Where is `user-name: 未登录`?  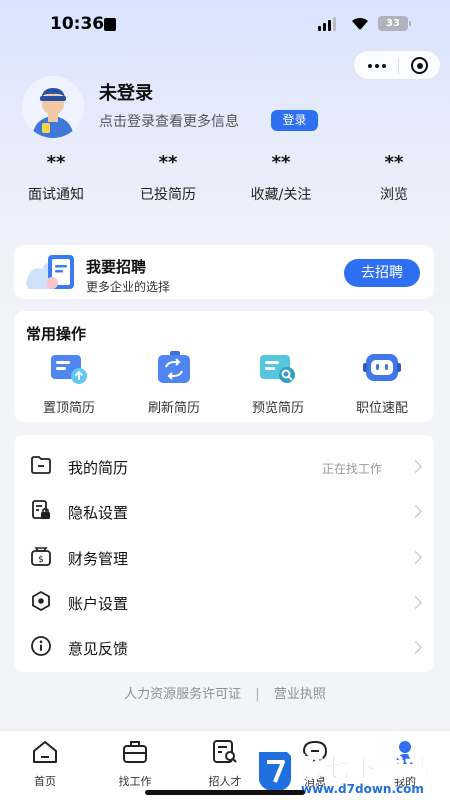
user-name: 未登录 is located at coordinates (126, 92).